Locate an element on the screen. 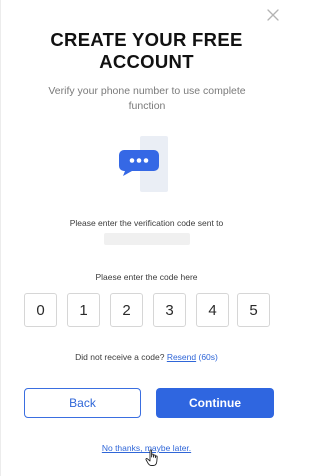  back-button: Back is located at coordinates (82, 403).